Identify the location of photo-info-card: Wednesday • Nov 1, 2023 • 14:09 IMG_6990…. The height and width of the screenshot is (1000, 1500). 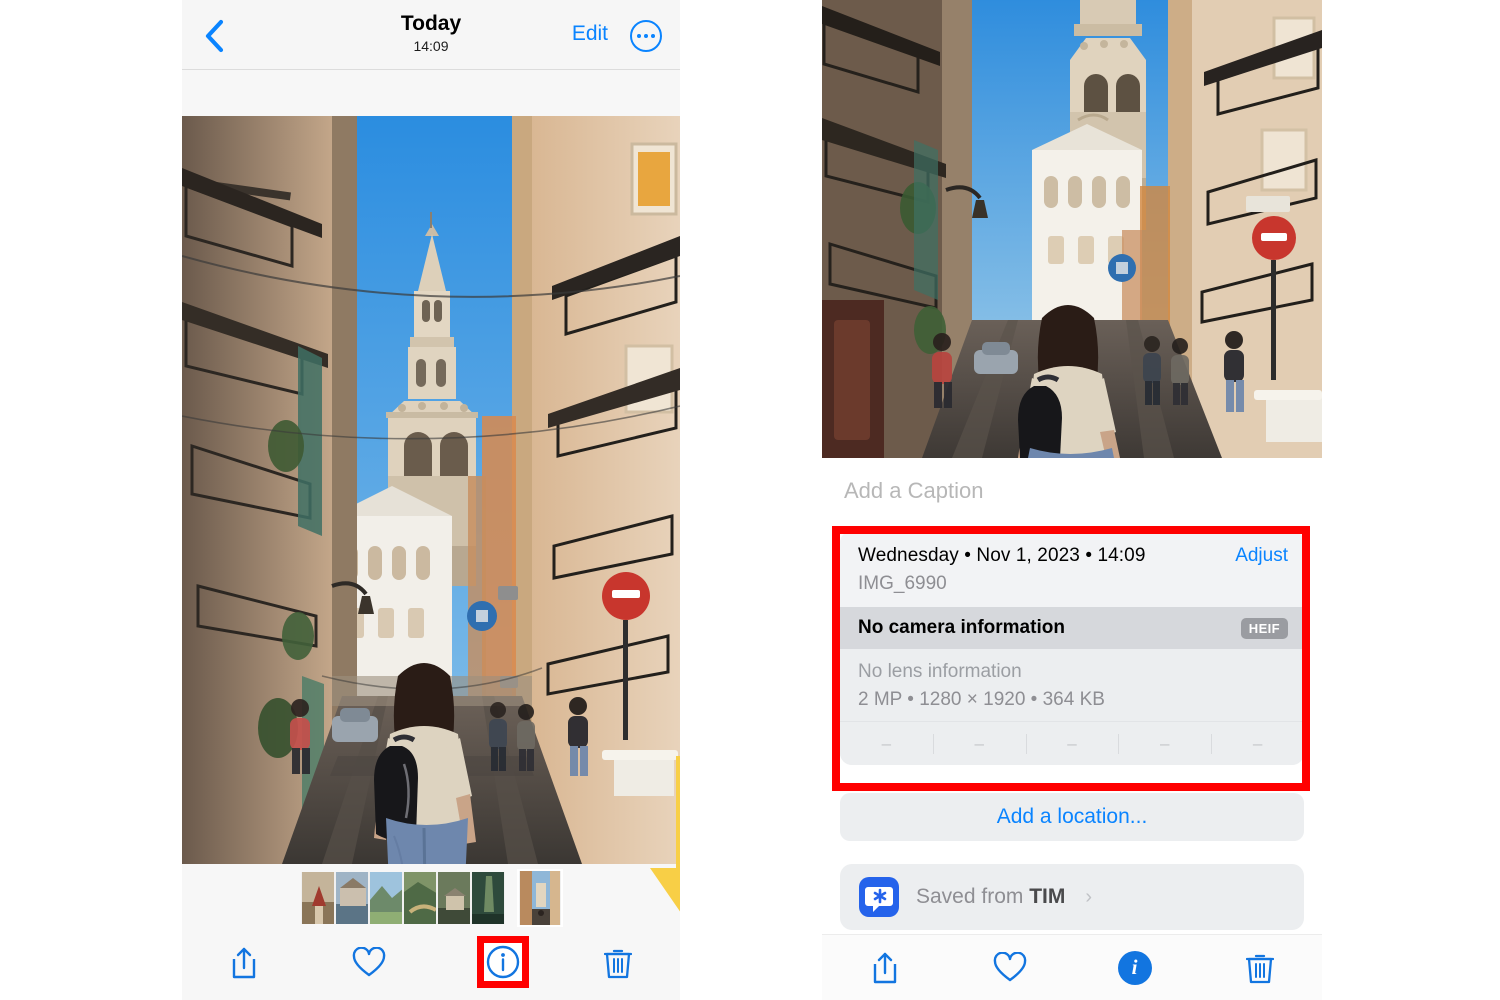
(1072, 648).